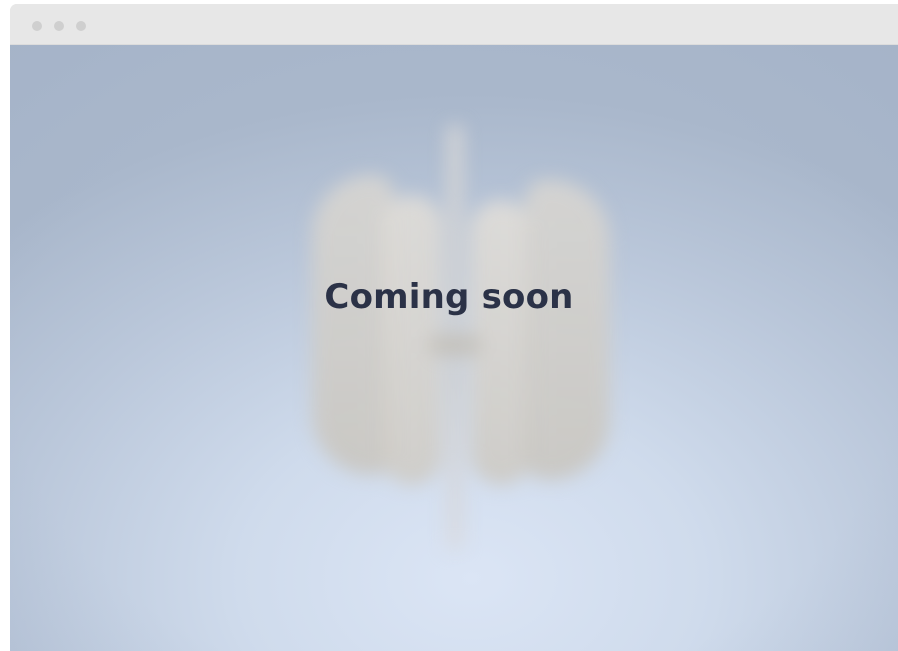  I want to click on window-maximize-dot, so click(81, 26).